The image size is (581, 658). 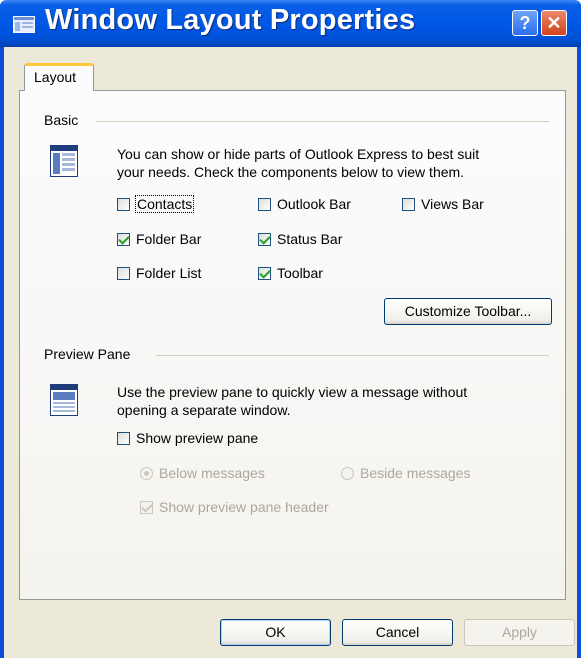 What do you see at coordinates (525, 23) in the screenshot?
I see `help-button: ?` at bounding box center [525, 23].